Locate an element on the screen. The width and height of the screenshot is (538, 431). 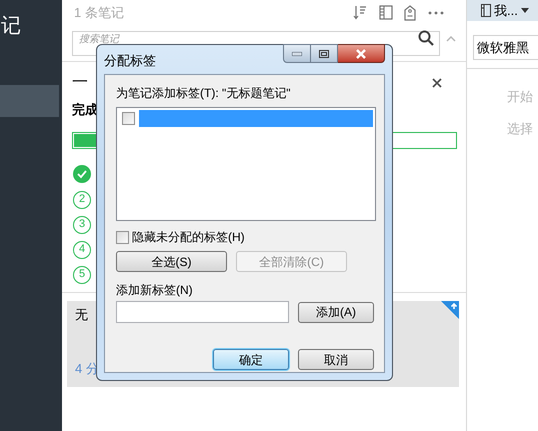
checkbox-label: 隐藏未分配的标签(H) is located at coordinates (188, 237).